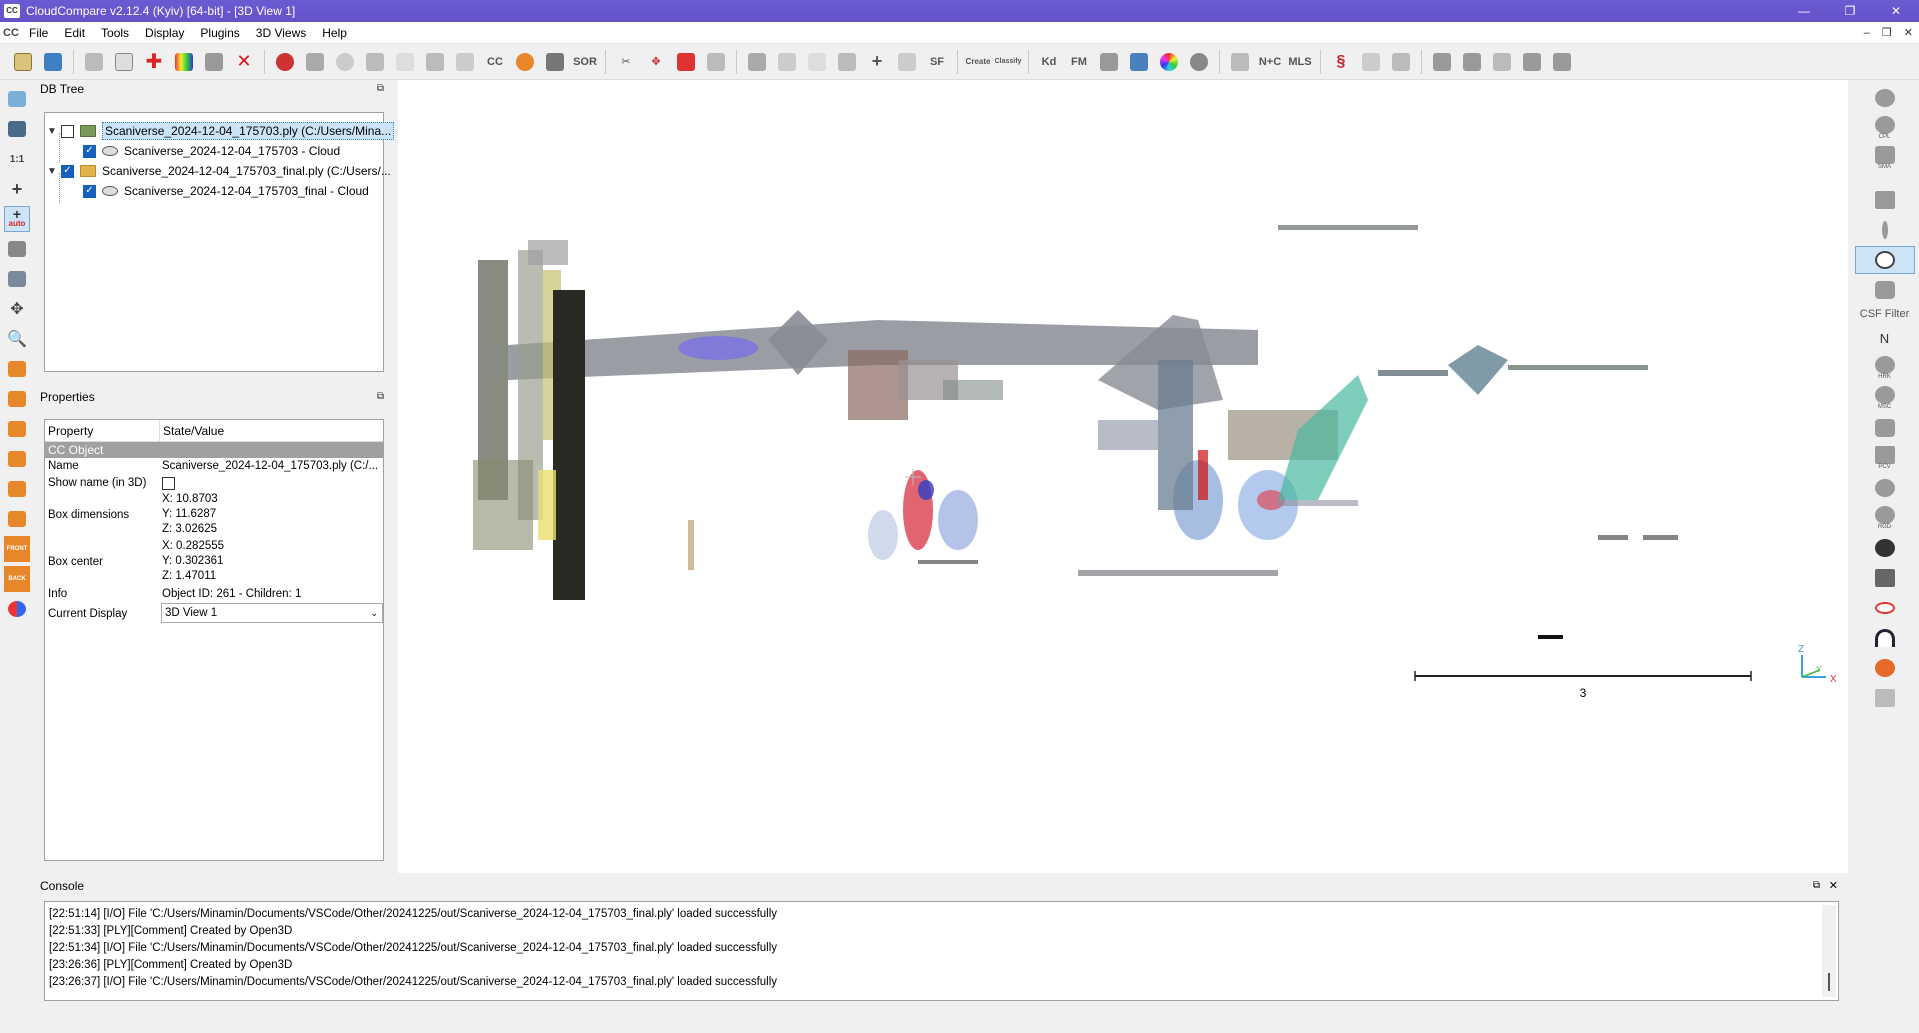  I want to click on cube-icon, so click(17, 279).